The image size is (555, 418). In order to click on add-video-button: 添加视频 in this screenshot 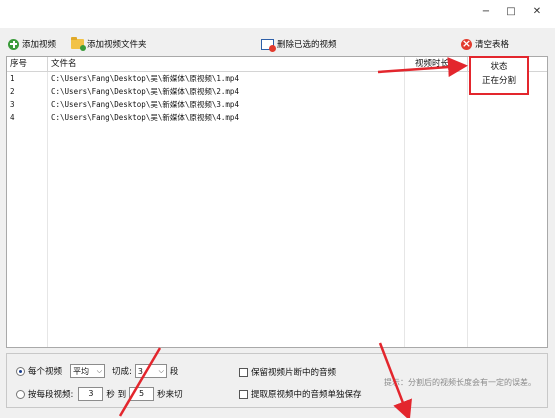, I will do `click(32, 44)`.